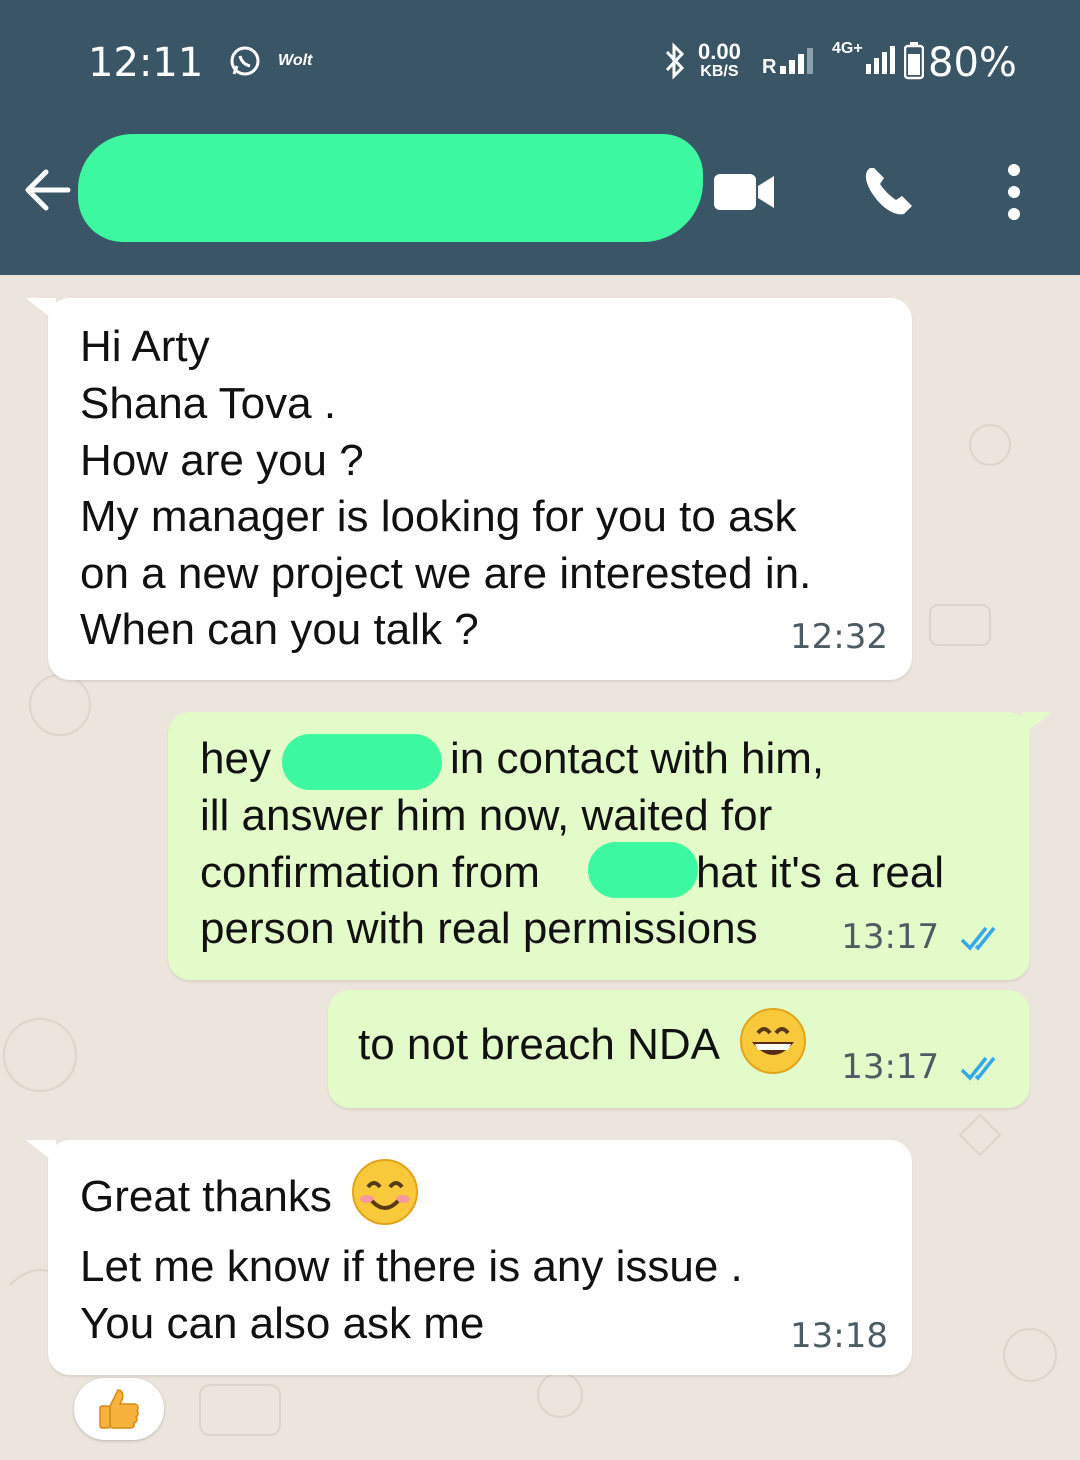  I want to click on message-time: 12:32, so click(839, 637).